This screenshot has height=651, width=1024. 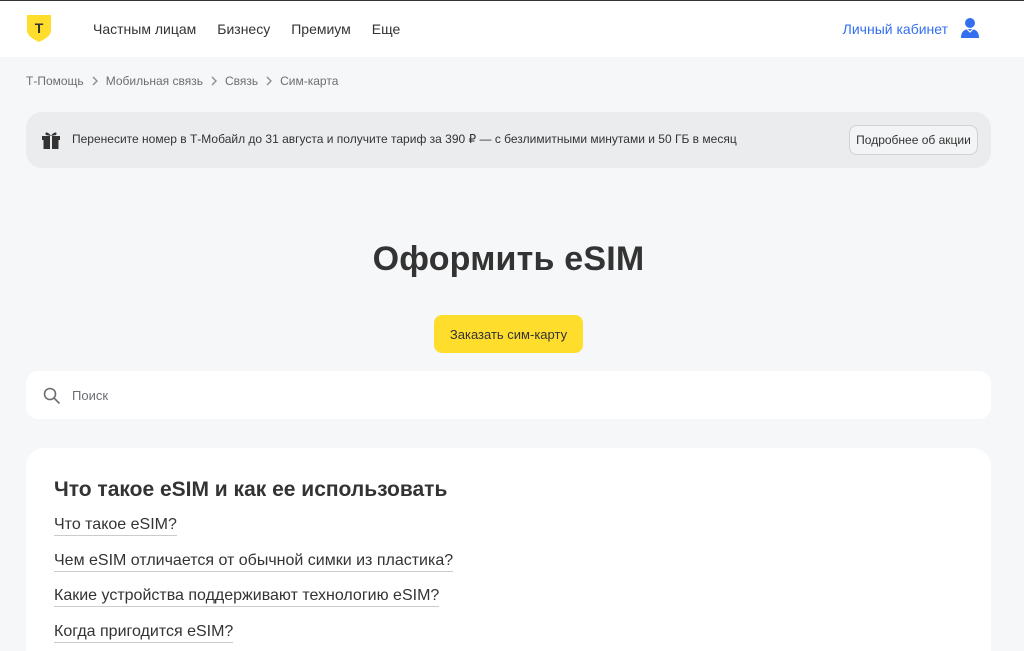 What do you see at coordinates (321, 29) in the screenshot?
I see `nav-item-premium: Премиум` at bounding box center [321, 29].